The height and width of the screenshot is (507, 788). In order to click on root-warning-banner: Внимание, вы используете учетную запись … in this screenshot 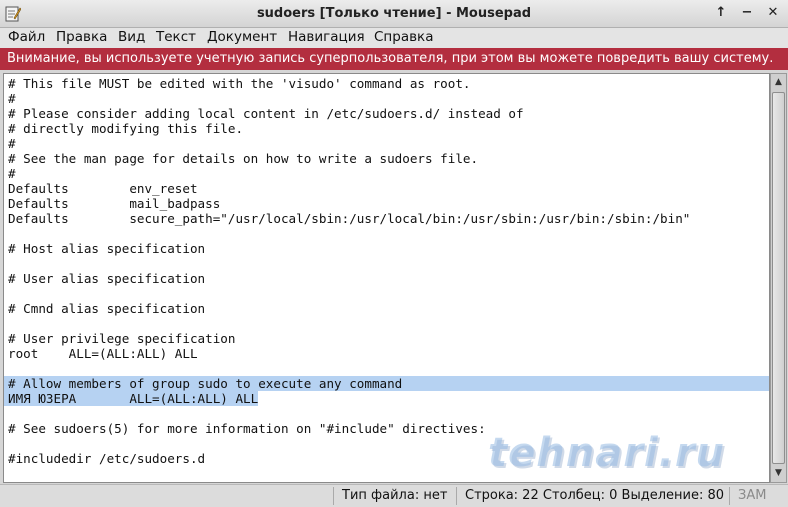, I will do `click(394, 59)`.